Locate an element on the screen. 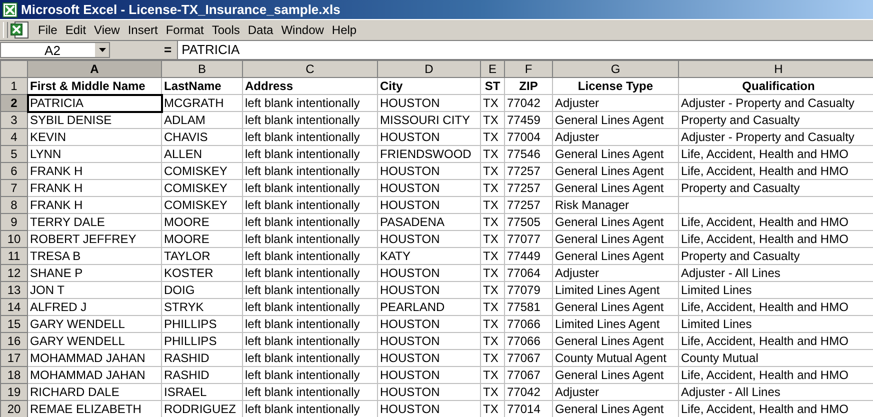  row-header: 10 is located at coordinates (14, 239).